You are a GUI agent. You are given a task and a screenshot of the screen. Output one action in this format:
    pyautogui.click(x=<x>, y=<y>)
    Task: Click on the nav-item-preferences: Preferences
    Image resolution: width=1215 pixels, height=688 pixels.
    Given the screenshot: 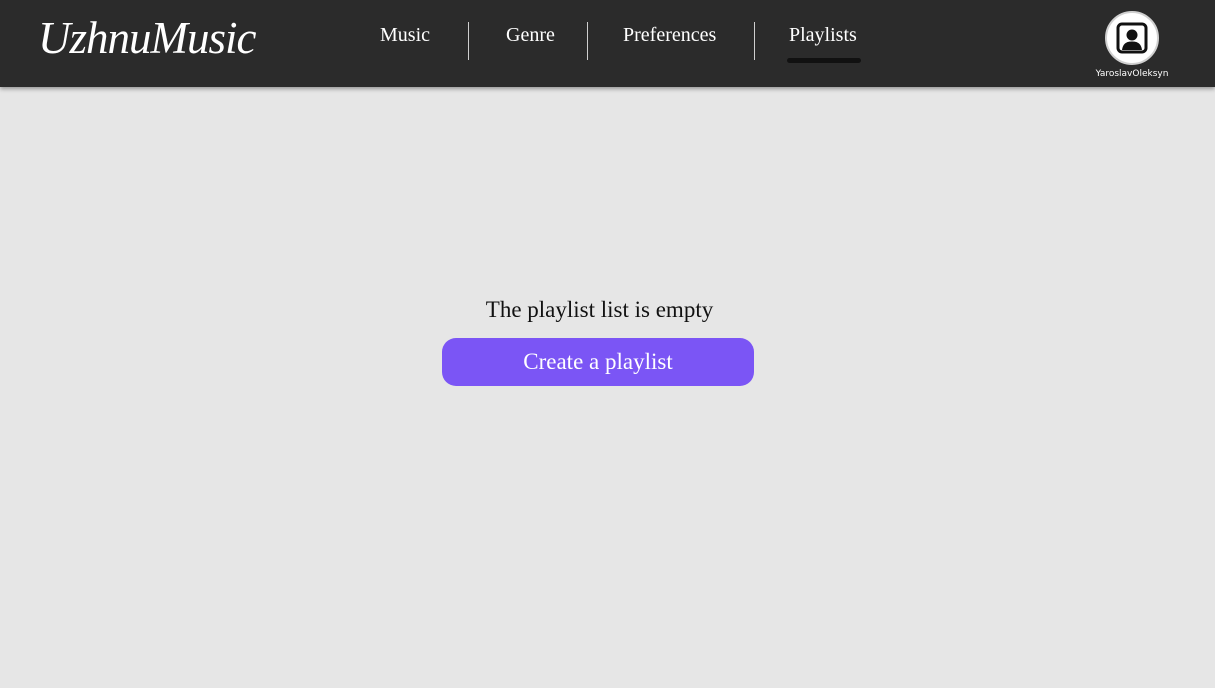 What is the action you would take?
    pyautogui.click(x=669, y=35)
    